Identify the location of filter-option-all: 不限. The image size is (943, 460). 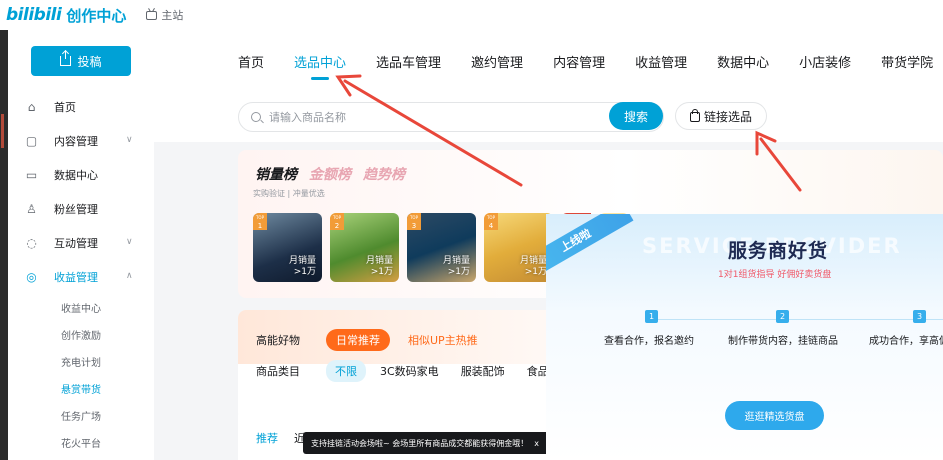
(346, 371).